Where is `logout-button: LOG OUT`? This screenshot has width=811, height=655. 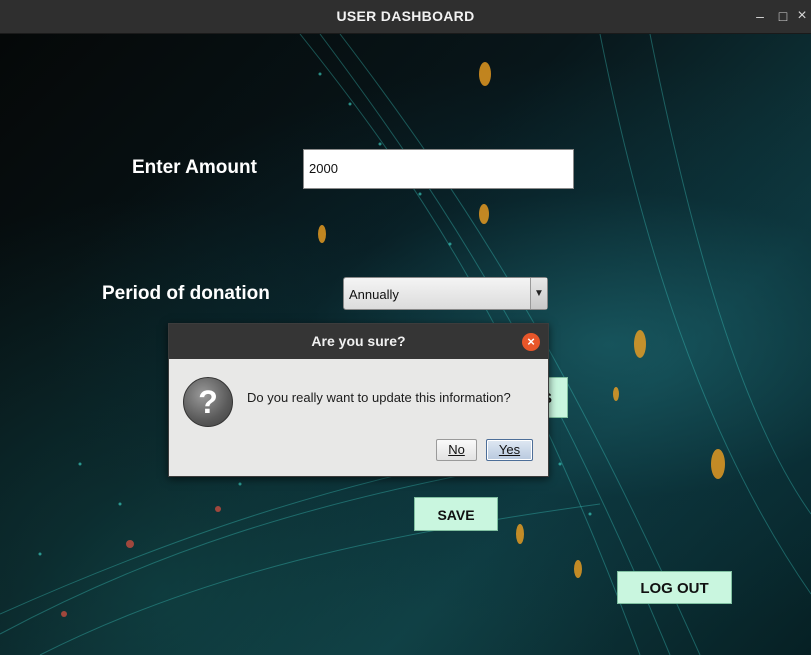 logout-button: LOG OUT is located at coordinates (674, 587).